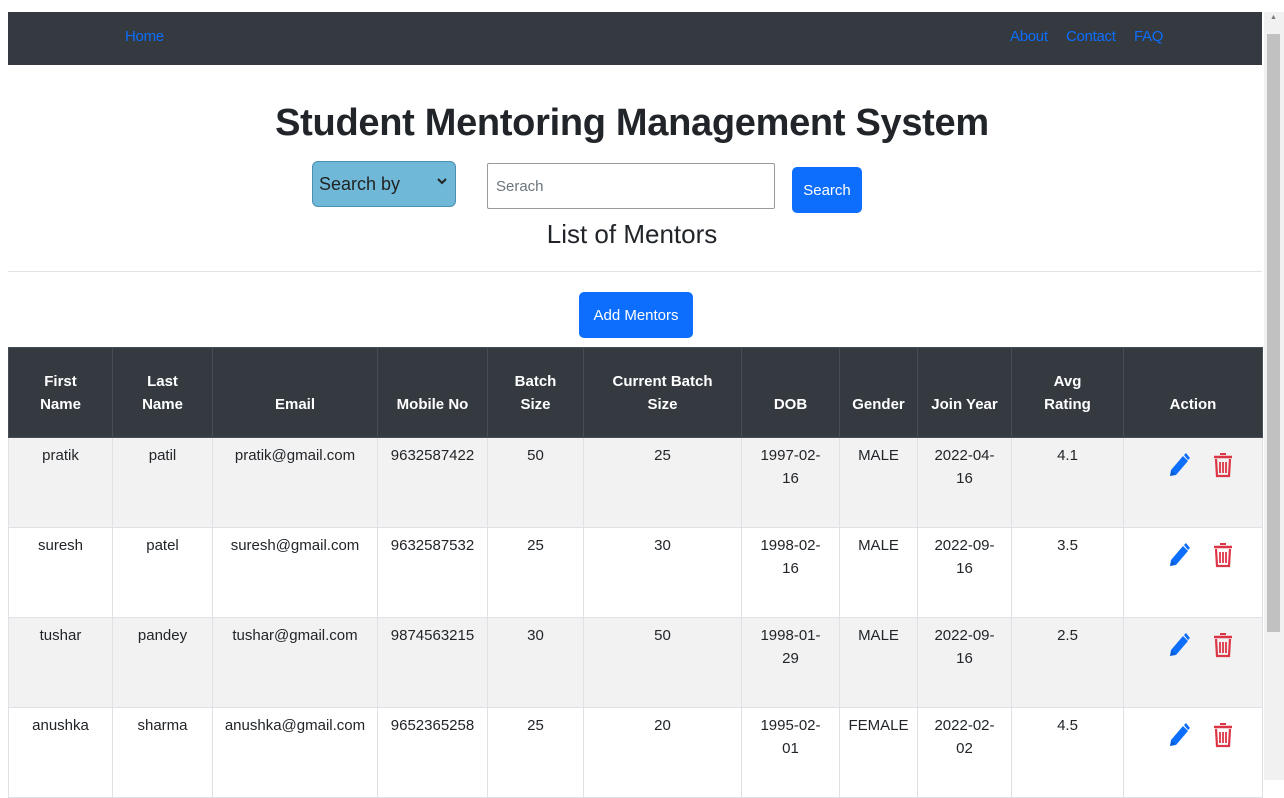 The image size is (1284, 798). I want to click on header-last-name: Last Name, so click(162, 392).